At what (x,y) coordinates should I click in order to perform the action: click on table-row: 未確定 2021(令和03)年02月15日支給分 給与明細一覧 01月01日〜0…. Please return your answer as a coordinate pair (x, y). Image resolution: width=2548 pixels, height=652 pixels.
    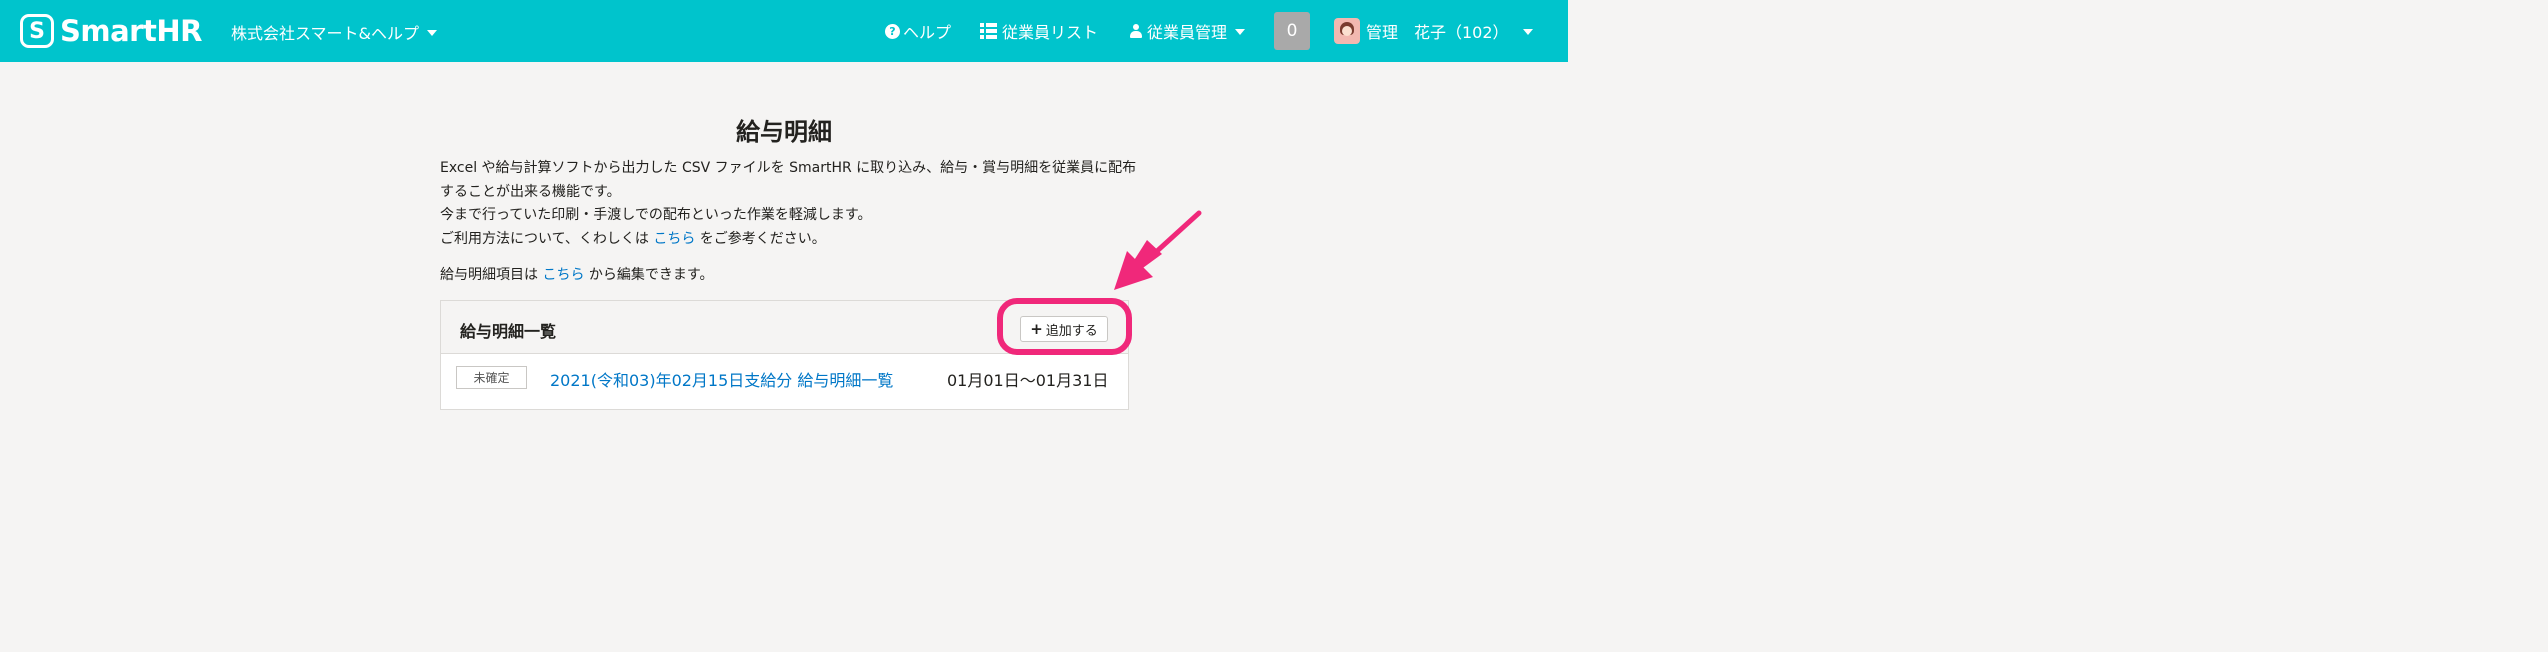
    Looking at the image, I should click on (784, 379).